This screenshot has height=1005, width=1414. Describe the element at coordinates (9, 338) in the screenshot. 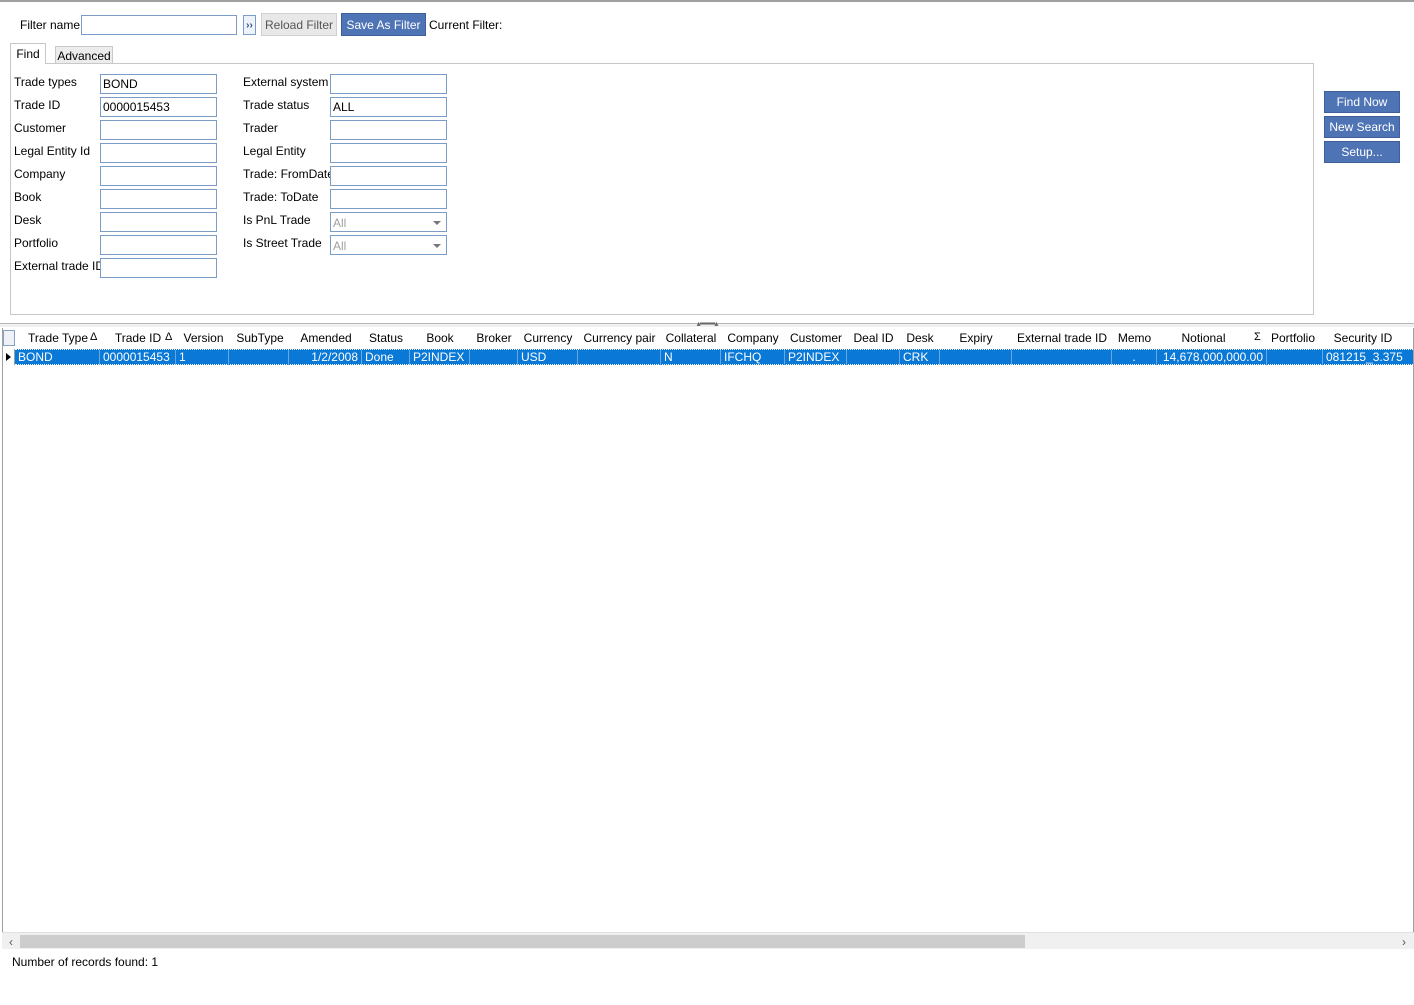

I see `column-chooser-icon` at that location.